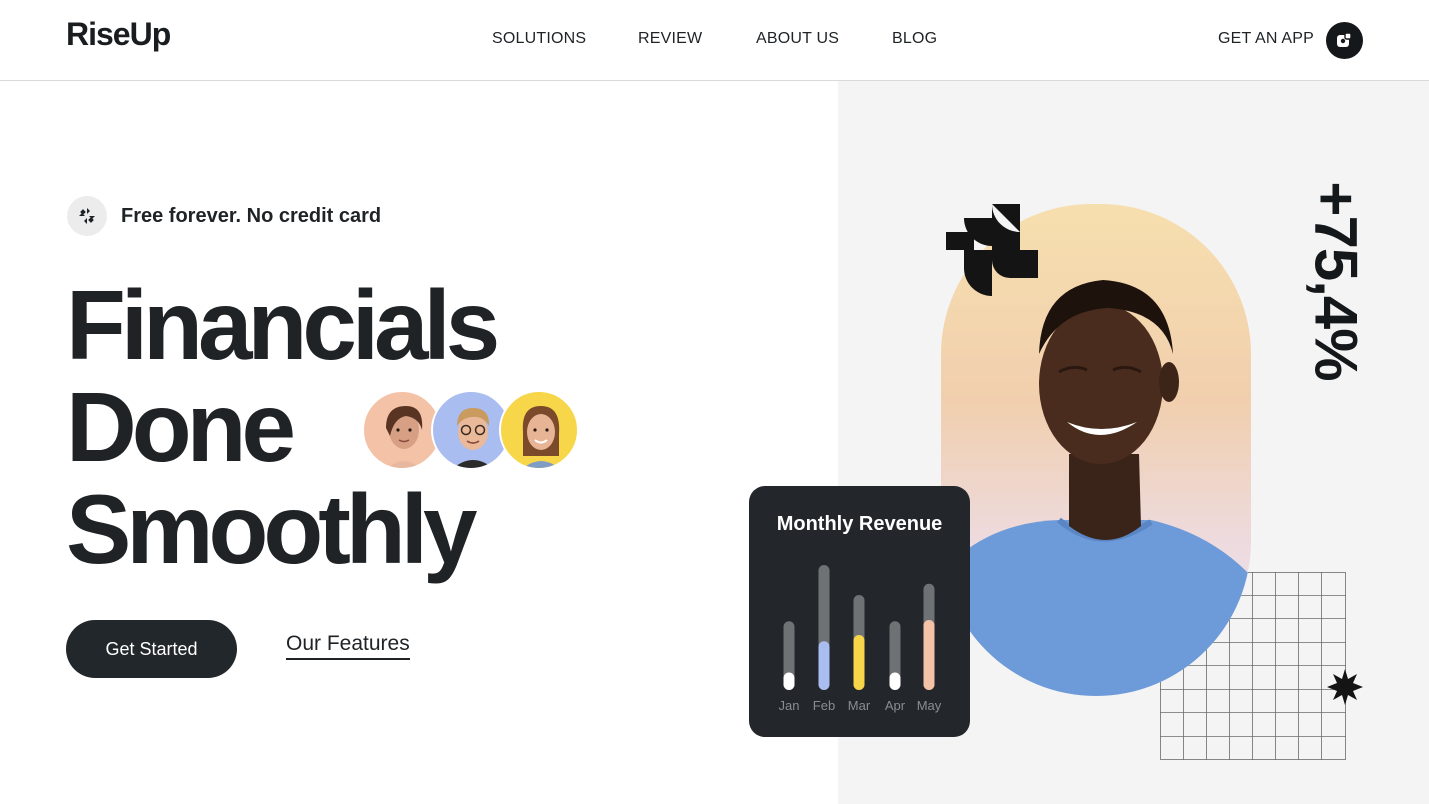 This screenshot has height=804, width=1429. What do you see at coordinates (929, 705) in the screenshot?
I see `tick-label-may: May` at bounding box center [929, 705].